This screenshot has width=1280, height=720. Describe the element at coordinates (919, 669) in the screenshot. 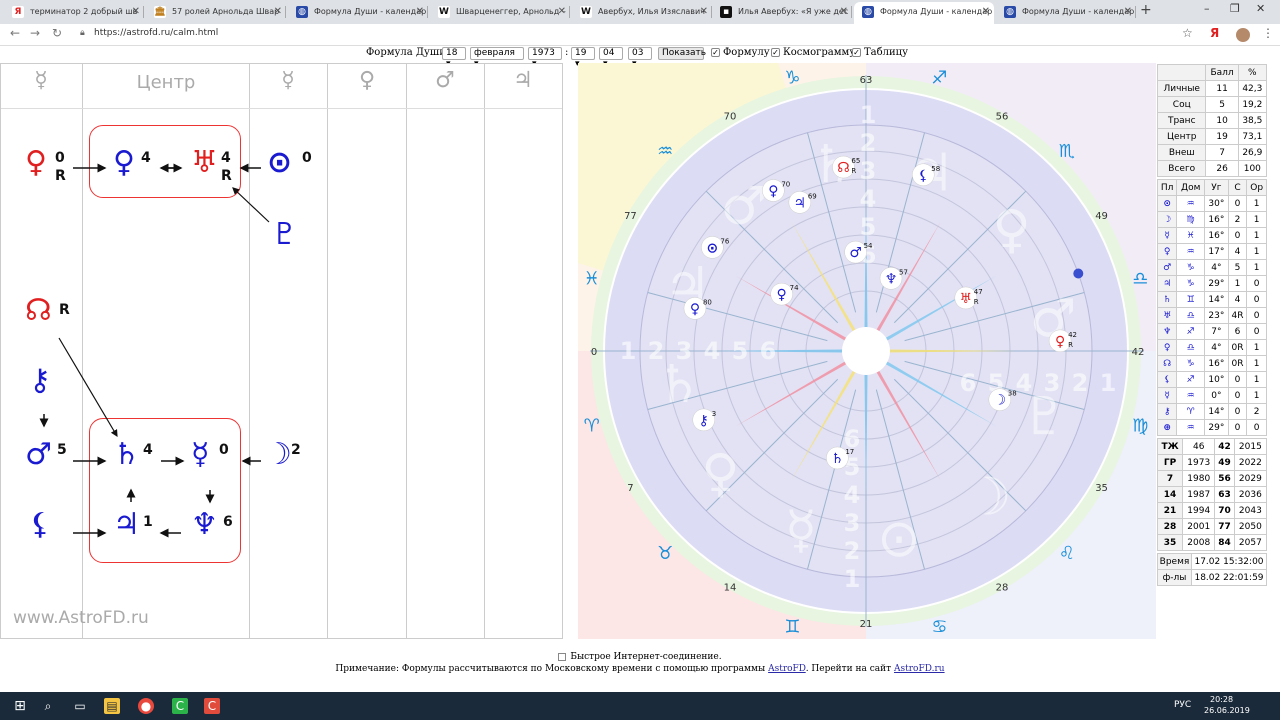

I see `astrofd-site-link: AstroFD.ru` at that location.